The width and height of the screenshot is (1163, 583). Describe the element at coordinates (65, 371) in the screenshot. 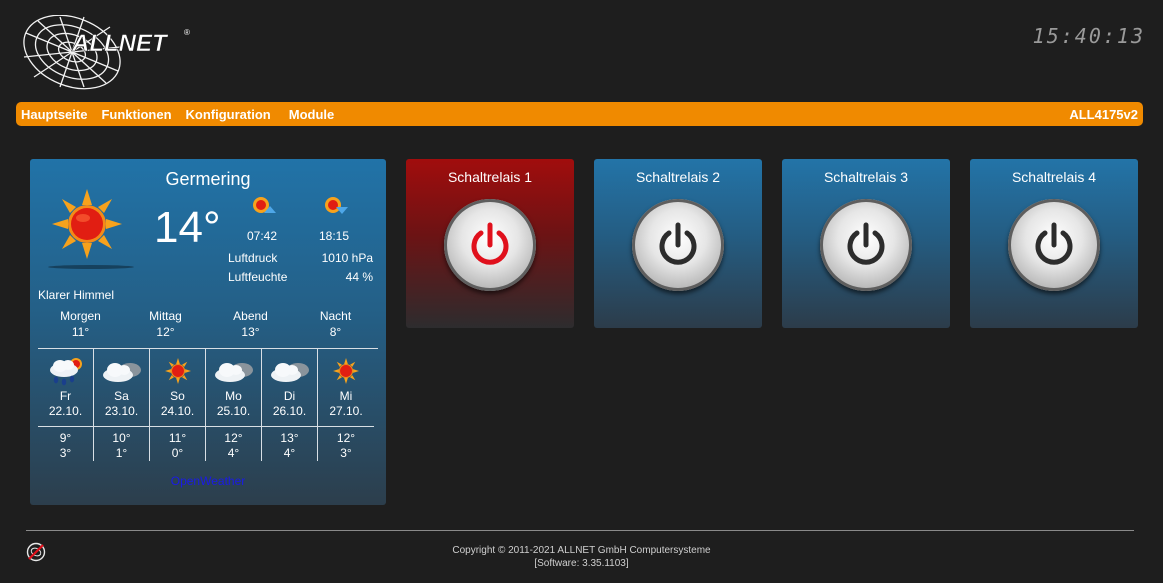

I see `rain-cloud-icon` at that location.